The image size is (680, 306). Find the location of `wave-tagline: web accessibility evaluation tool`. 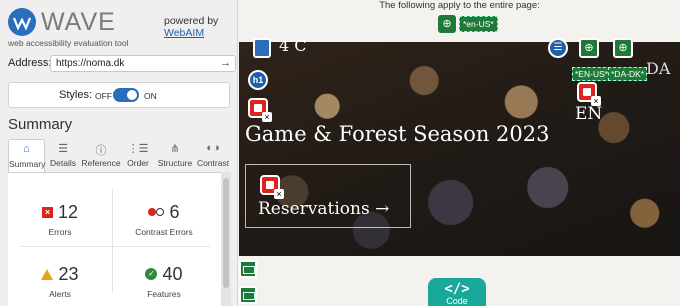

wave-tagline: web accessibility evaluation tool is located at coordinates (68, 43).